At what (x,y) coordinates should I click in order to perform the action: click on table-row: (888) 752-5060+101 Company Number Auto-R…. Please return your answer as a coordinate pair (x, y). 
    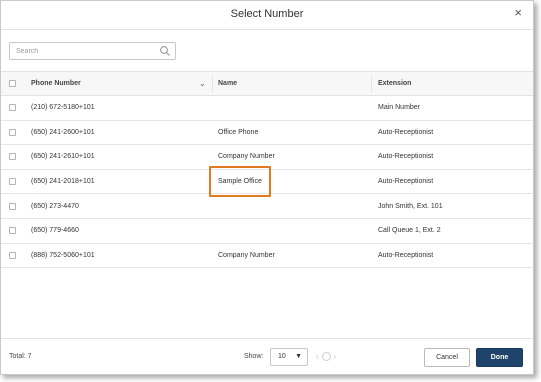
    Looking at the image, I should click on (267, 256).